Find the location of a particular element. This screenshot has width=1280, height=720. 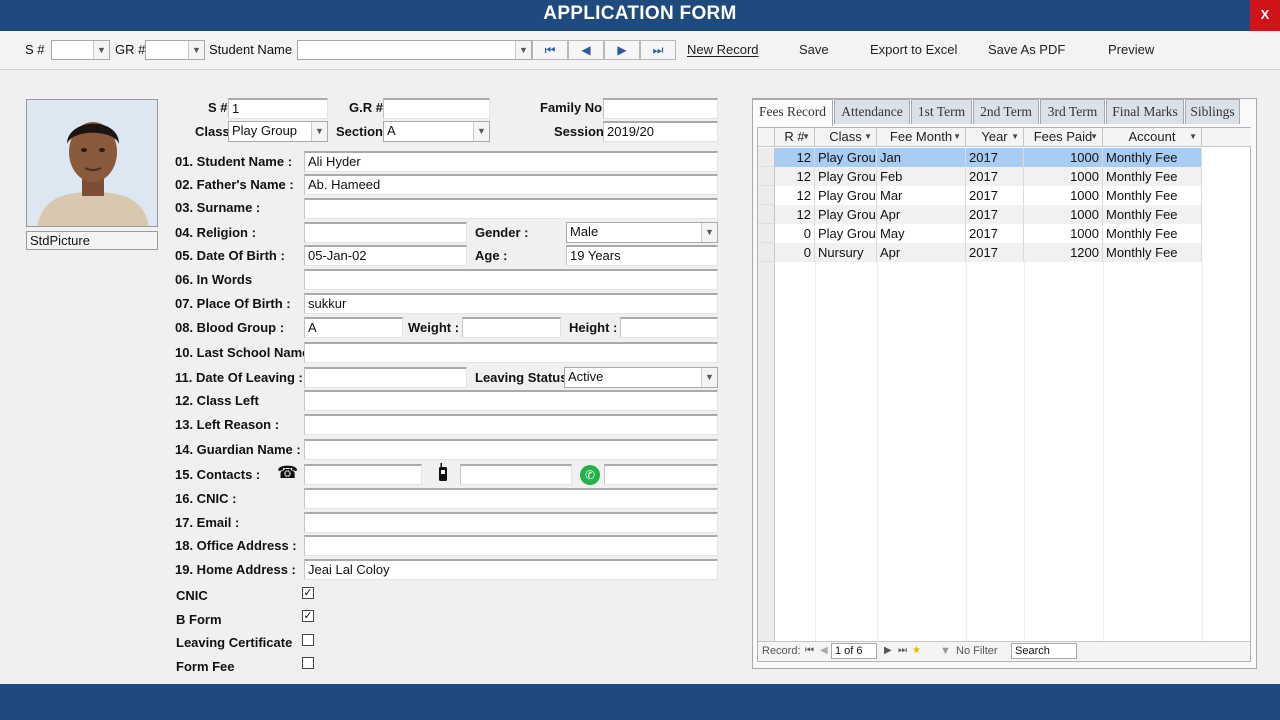

gr-number-field is located at coordinates (436, 108).